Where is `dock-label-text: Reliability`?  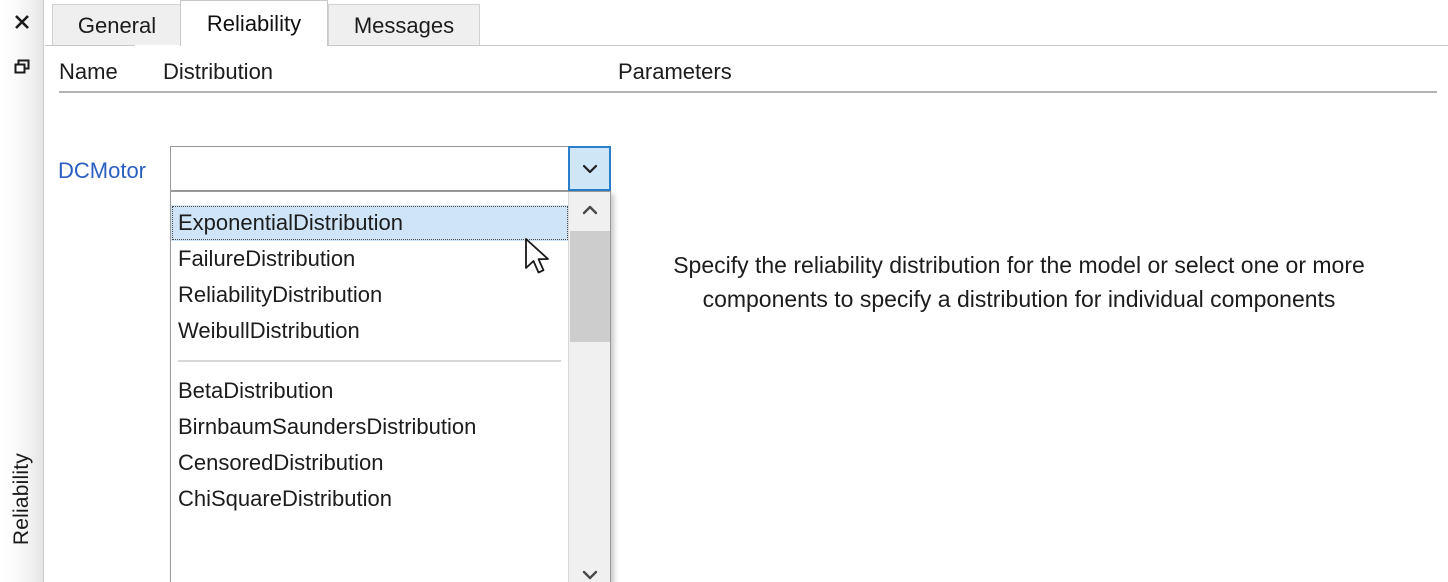
dock-label-text: Reliability is located at coordinates (21, 499).